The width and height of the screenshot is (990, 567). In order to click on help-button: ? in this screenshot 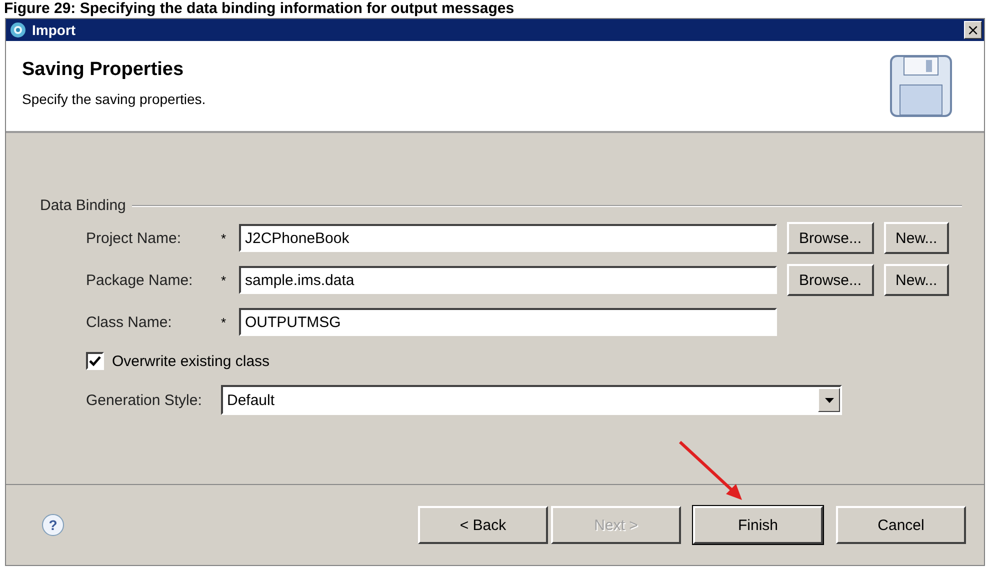, I will do `click(53, 525)`.